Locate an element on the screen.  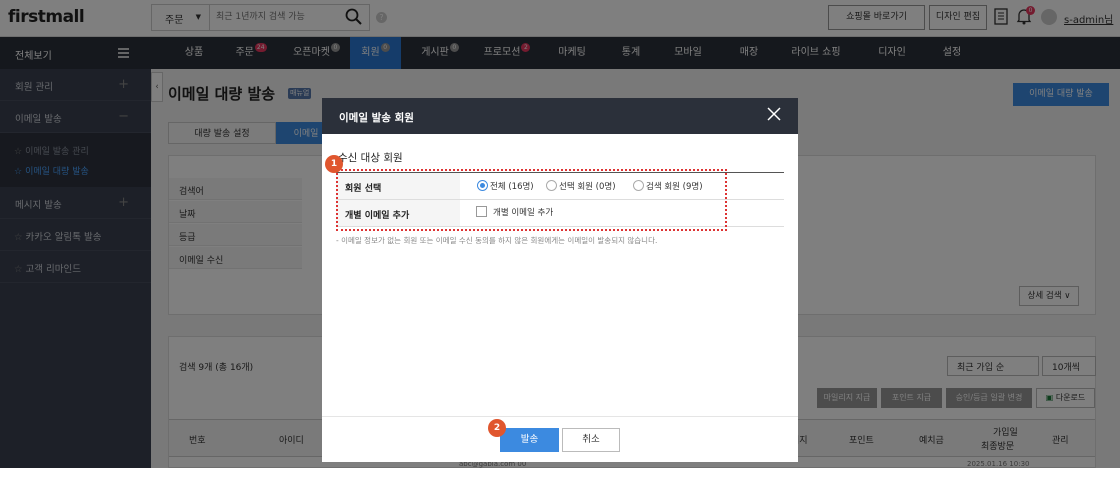
highlight-box is located at coordinates (531, 200).